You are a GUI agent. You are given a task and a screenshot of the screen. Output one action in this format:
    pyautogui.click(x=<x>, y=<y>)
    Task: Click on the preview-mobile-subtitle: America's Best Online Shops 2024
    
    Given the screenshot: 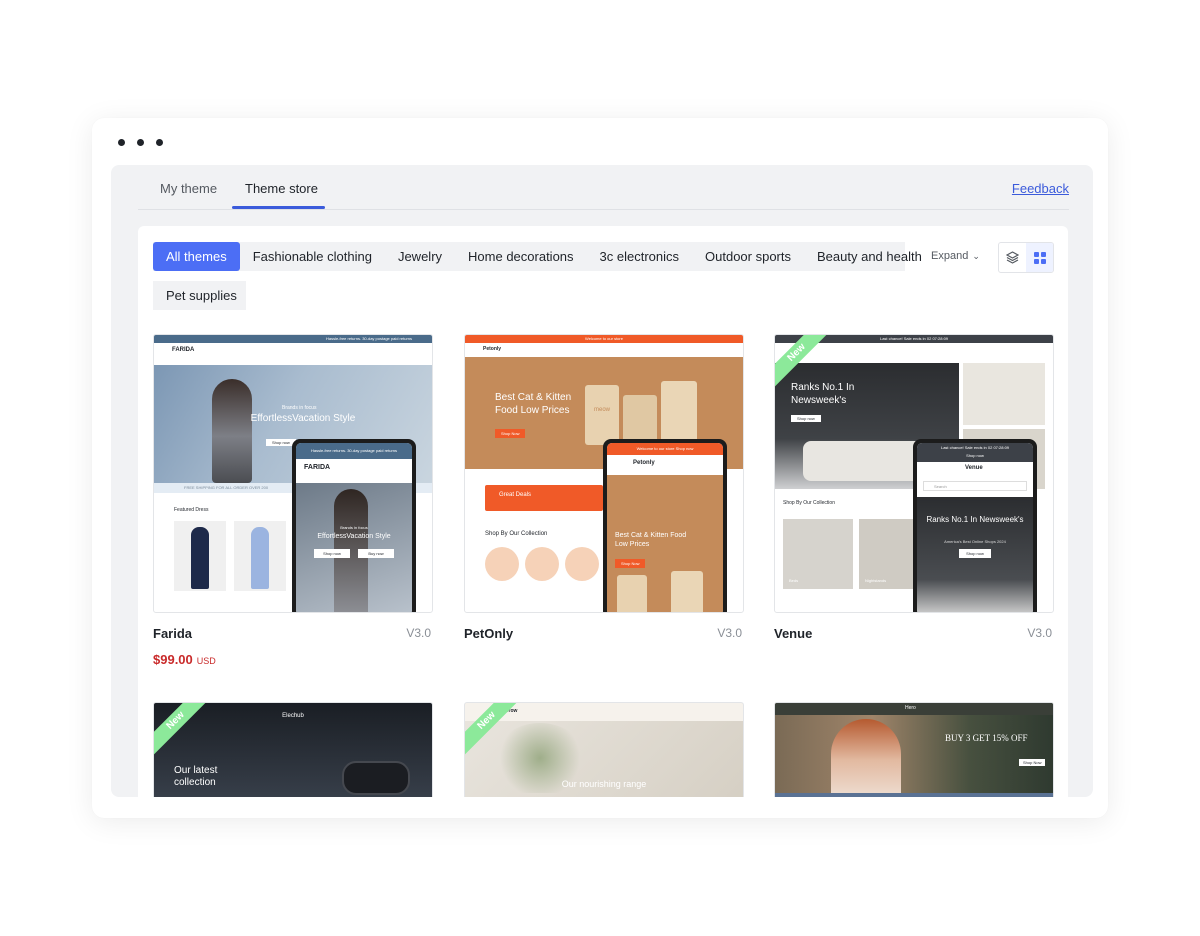 What is the action you would take?
    pyautogui.click(x=975, y=541)
    